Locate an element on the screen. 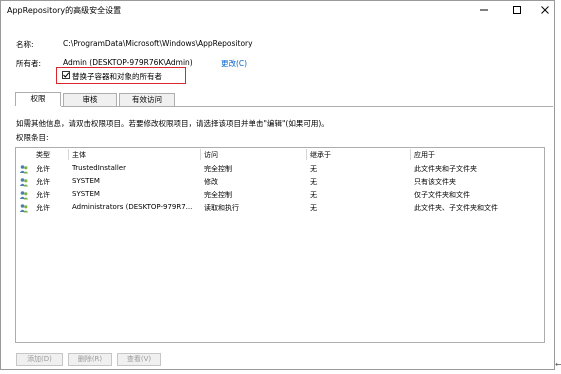 This screenshot has width=561, height=374. column-header-type: 类型 is located at coordinates (43, 155).